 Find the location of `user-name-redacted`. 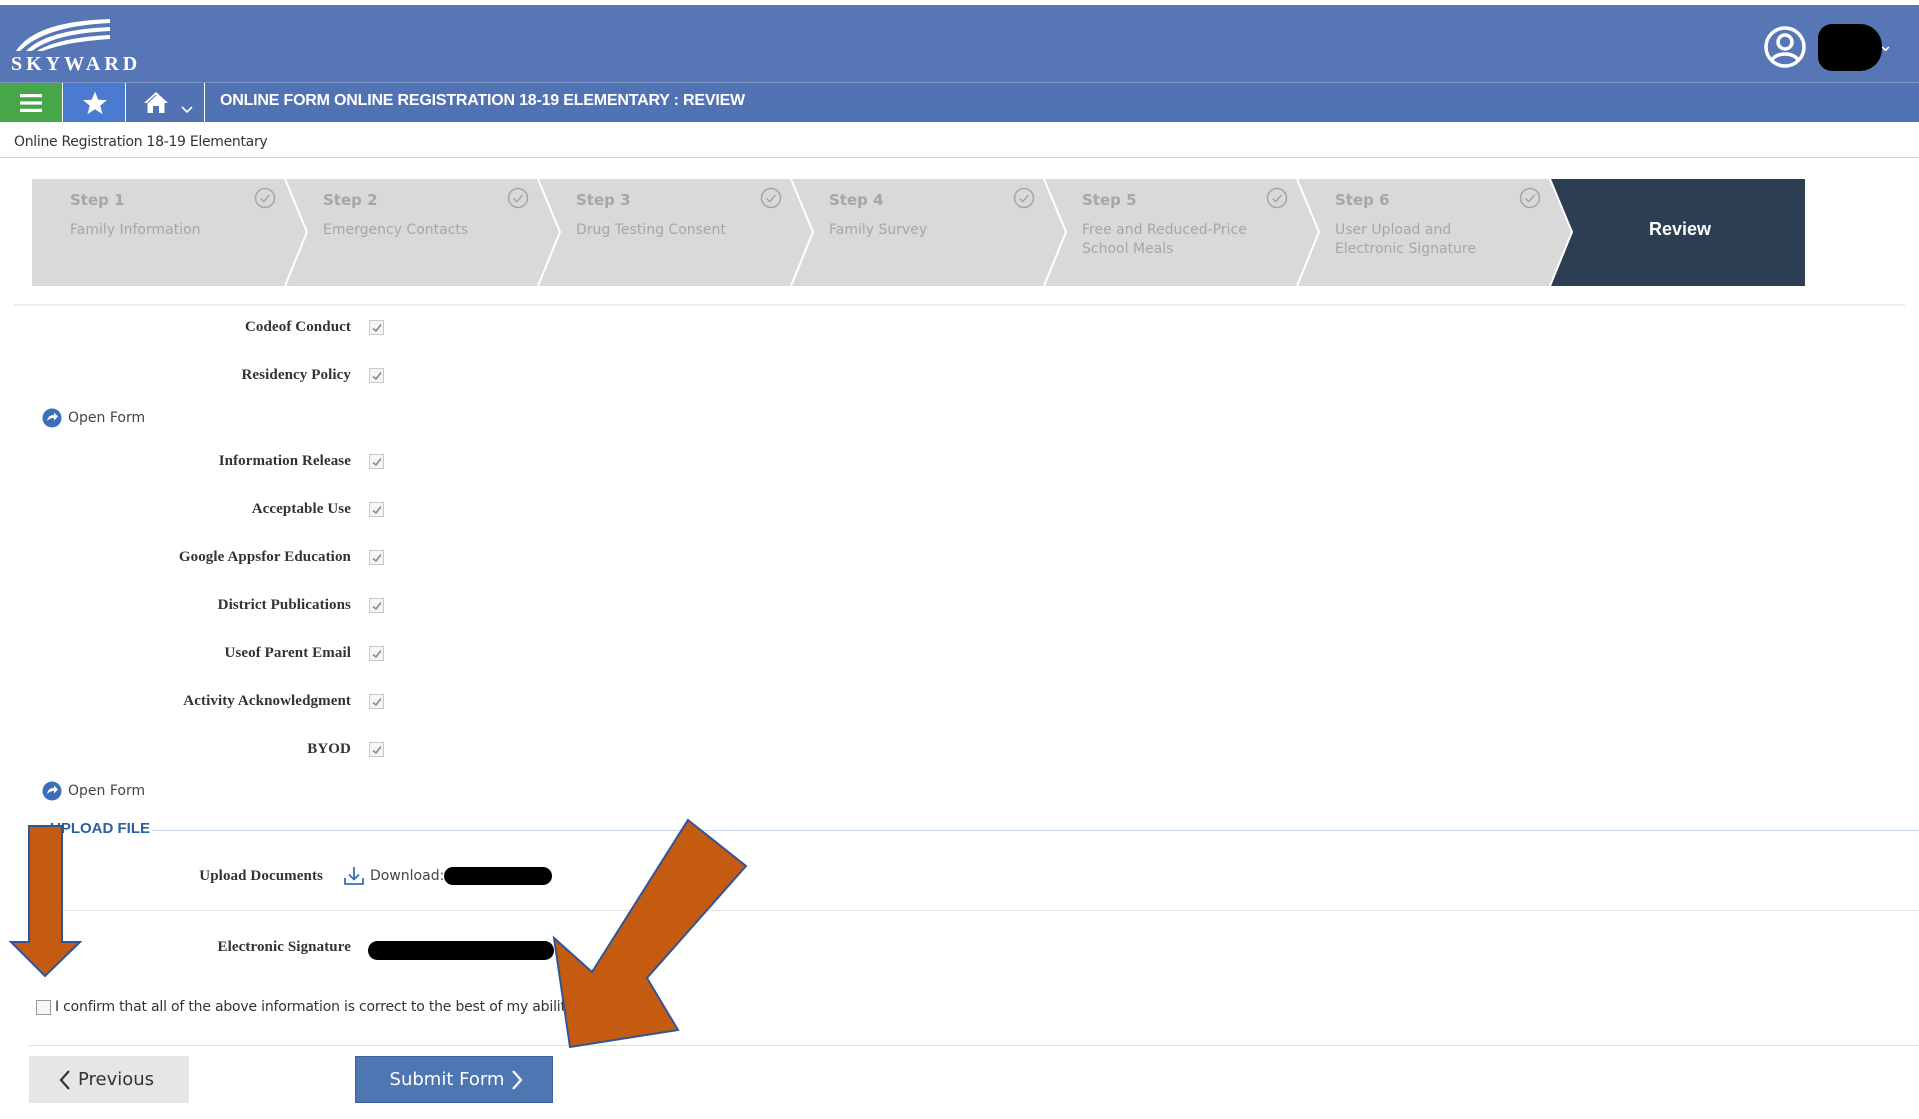

user-name-redacted is located at coordinates (1850, 47).